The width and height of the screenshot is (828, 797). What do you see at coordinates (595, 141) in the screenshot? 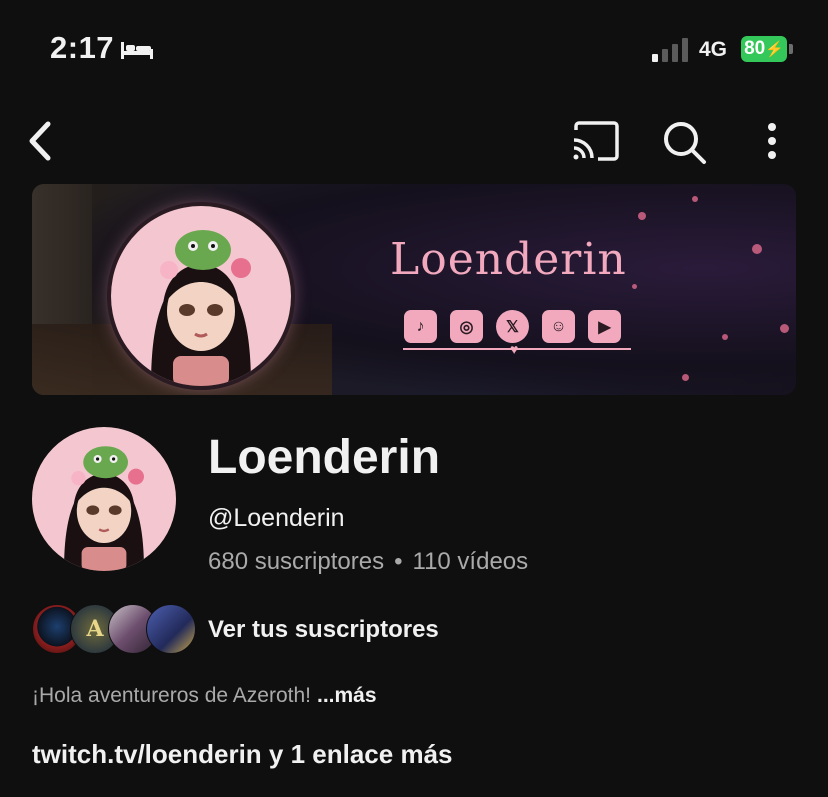
I see `cast-icon` at bounding box center [595, 141].